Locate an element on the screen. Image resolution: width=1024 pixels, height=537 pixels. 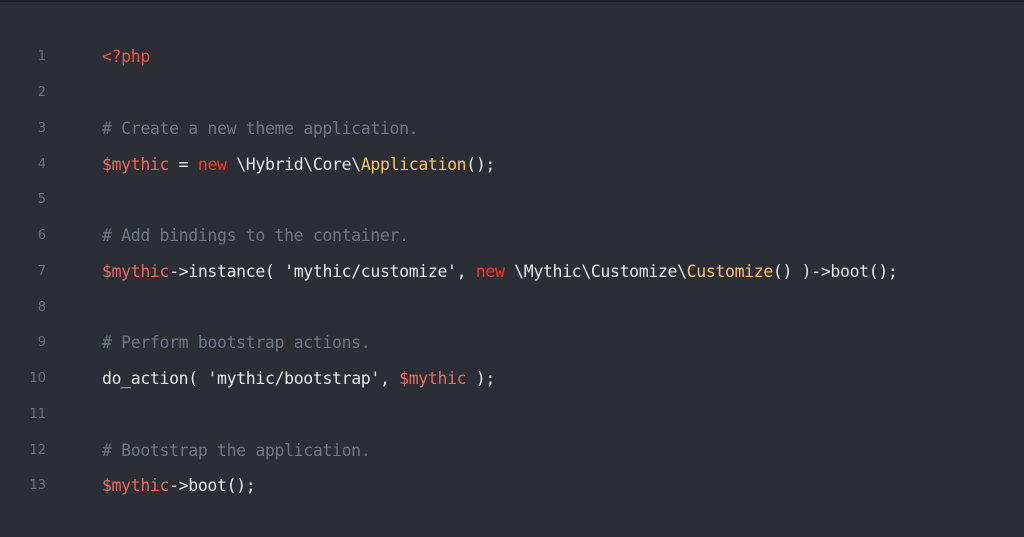
code-token-plain: ->instance( is located at coordinates (227, 271).